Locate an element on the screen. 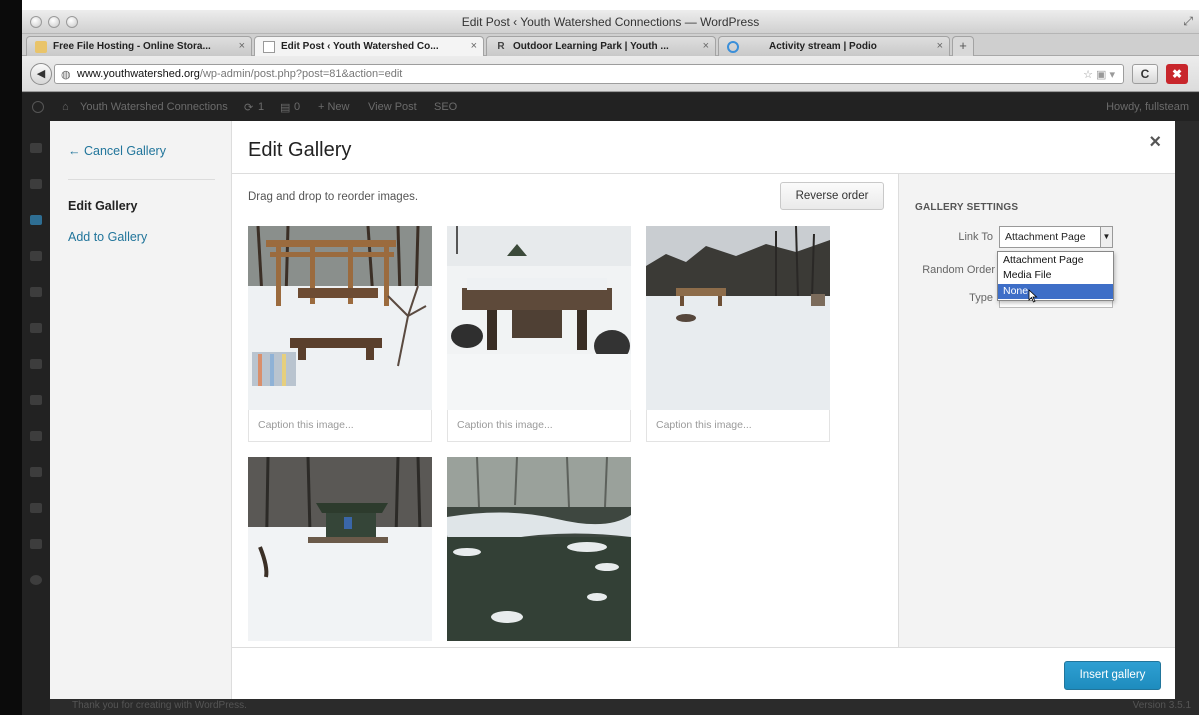  settings-icon is located at coordinates (36, 508).